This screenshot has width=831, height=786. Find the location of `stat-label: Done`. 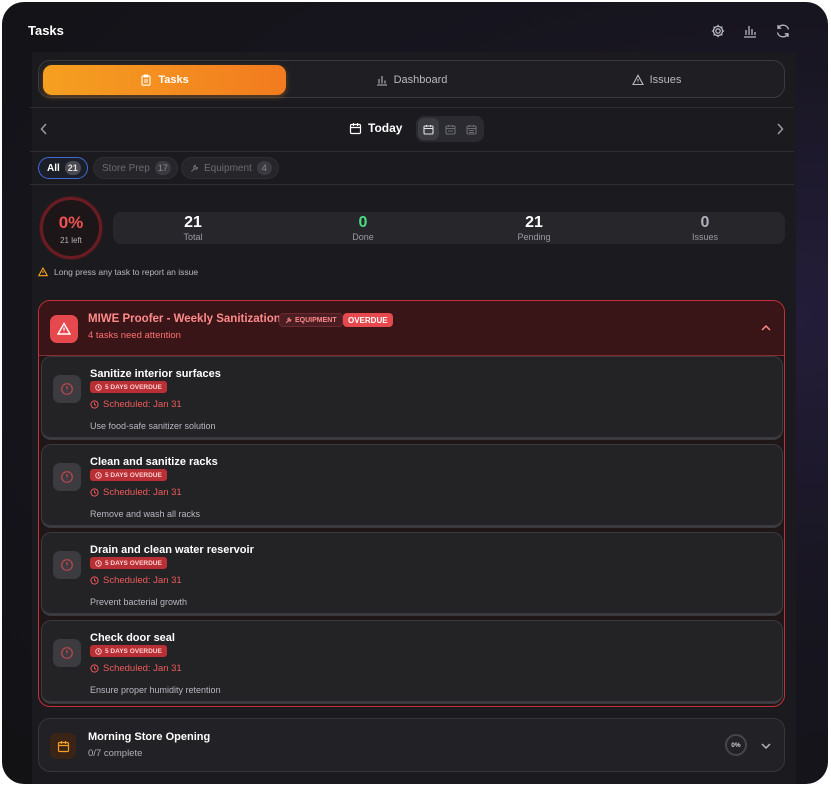

stat-label: Done is located at coordinates (363, 237).